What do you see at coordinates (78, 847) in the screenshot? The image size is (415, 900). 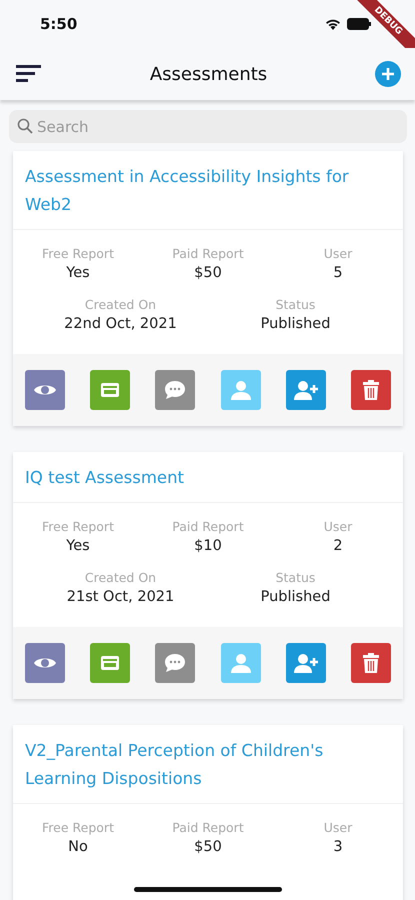 I see `stat-value: No` at bounding box center [78, 847].